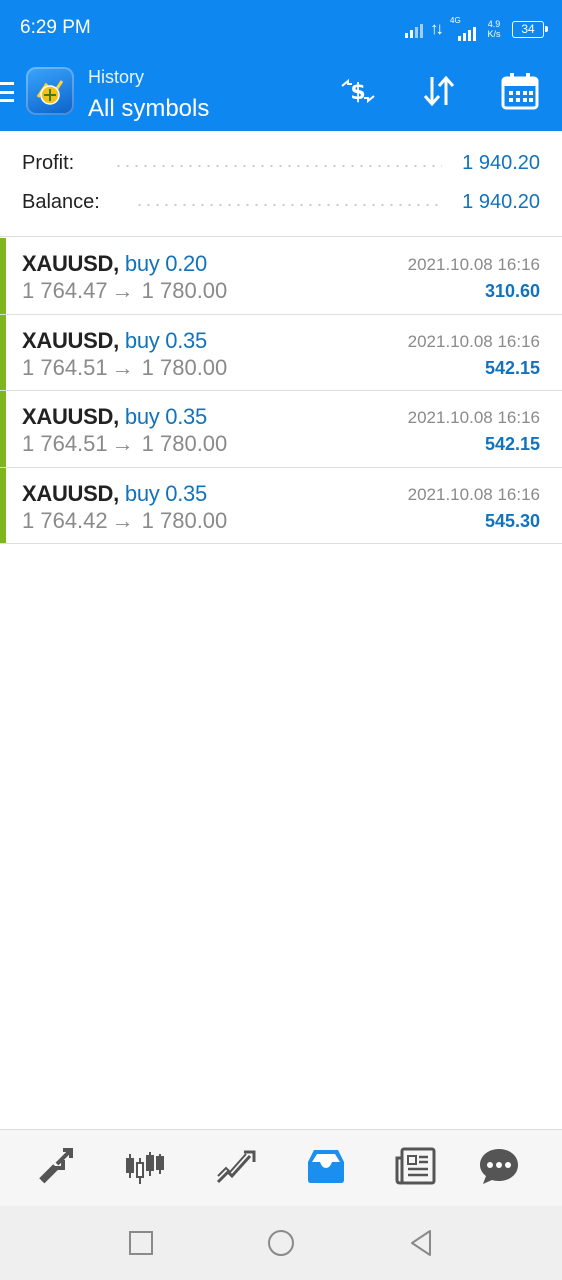  Describe the element at coordinates (141, 1243) in the screenshot. I see `recents-icon` at that location.